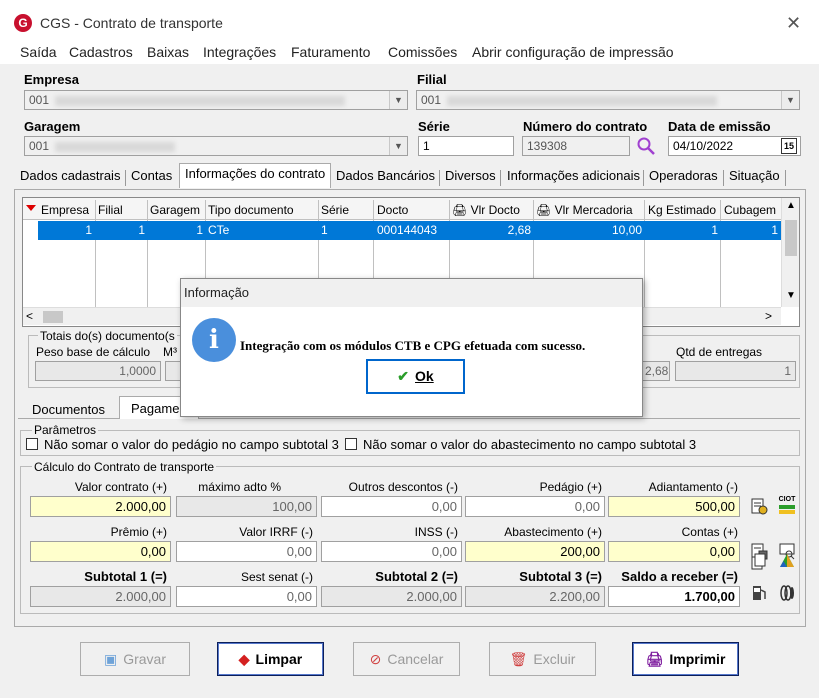 This screenshot has width=819, height=698. What do you see at coordinates (519, 230) in the screenshot?
I see `cell-vlr-docto: 2,68` at bounding box center [519, 230].